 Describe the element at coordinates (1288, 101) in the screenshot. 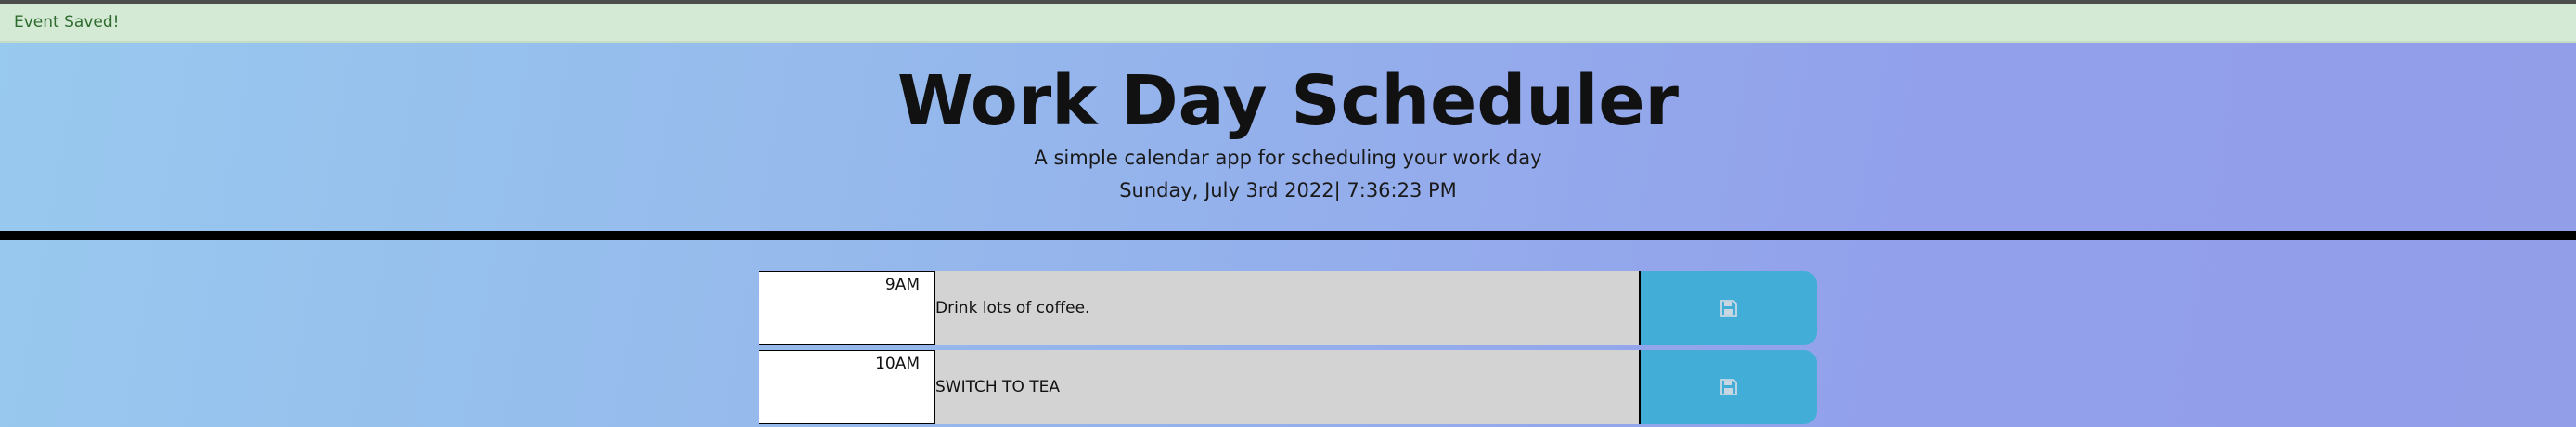

I see `page-title: Work Day Scheduler` at that location.